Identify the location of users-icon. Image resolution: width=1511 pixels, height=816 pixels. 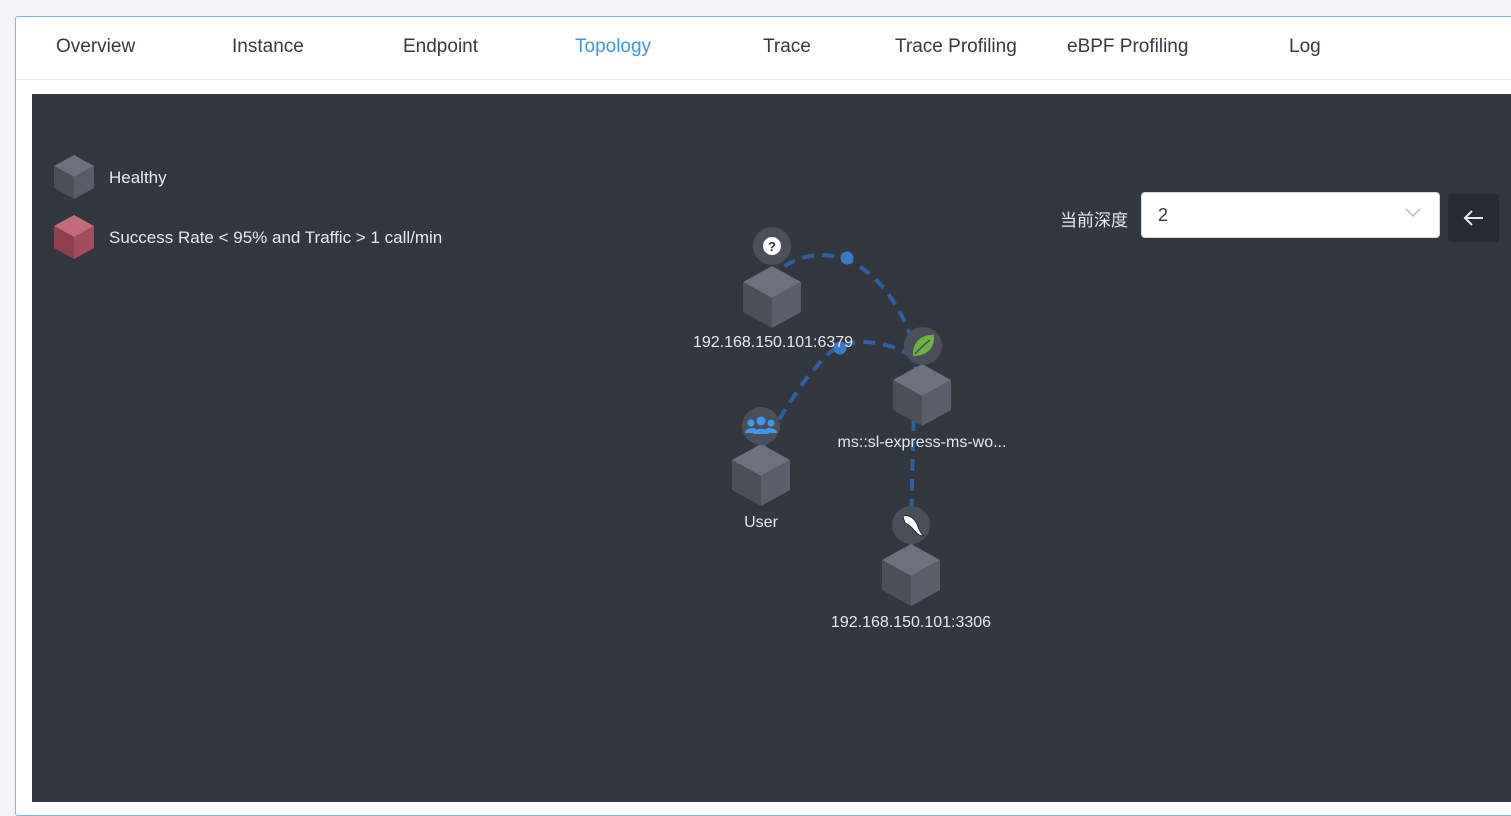
(761, 426).